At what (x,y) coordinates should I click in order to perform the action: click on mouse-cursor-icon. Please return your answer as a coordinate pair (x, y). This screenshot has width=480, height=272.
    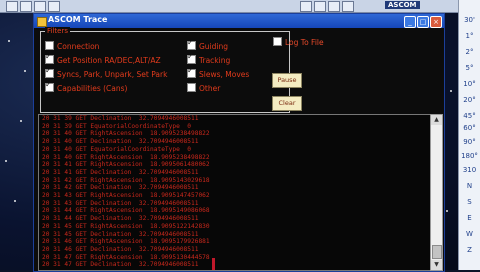
    Looking at the image, I should click on (213, 264).